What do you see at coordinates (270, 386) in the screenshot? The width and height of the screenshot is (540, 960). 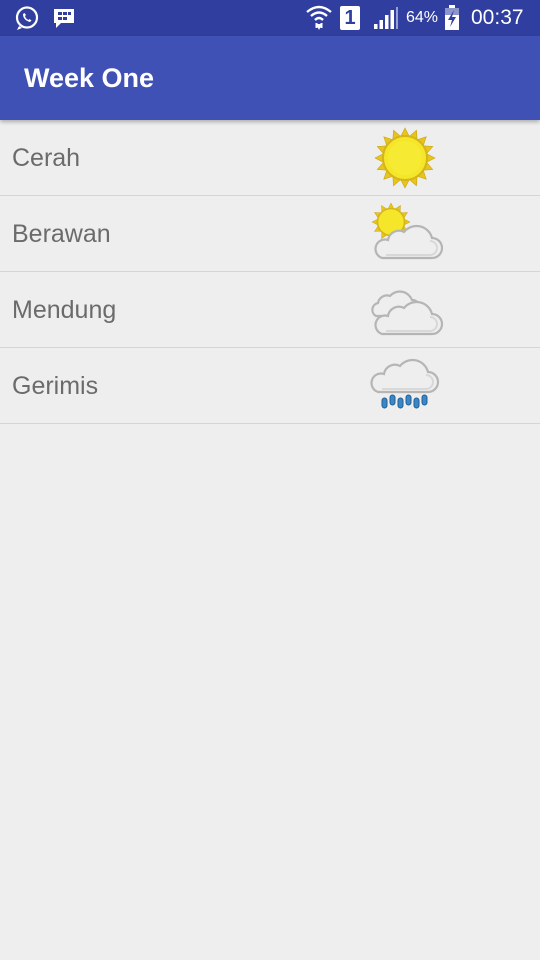 I see `list-item-gerimis: Gerimis` at bounding box center [270, 386].